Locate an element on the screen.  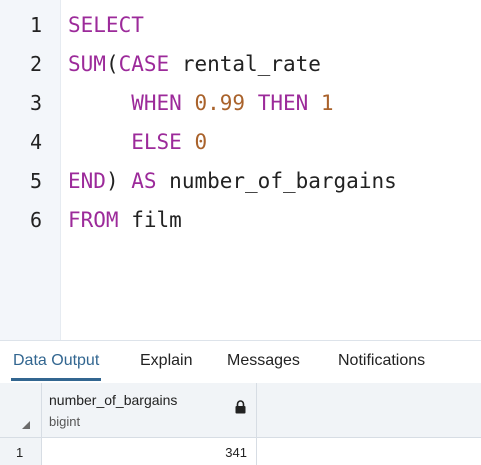
column-header: number_of_bargains bigint is located at coordinates (149, 410).